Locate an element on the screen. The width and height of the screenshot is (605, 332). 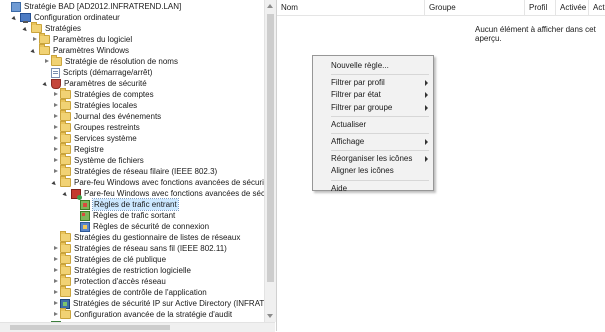
tree-item: Paramètres Windows is located at coordinates (80, 50).